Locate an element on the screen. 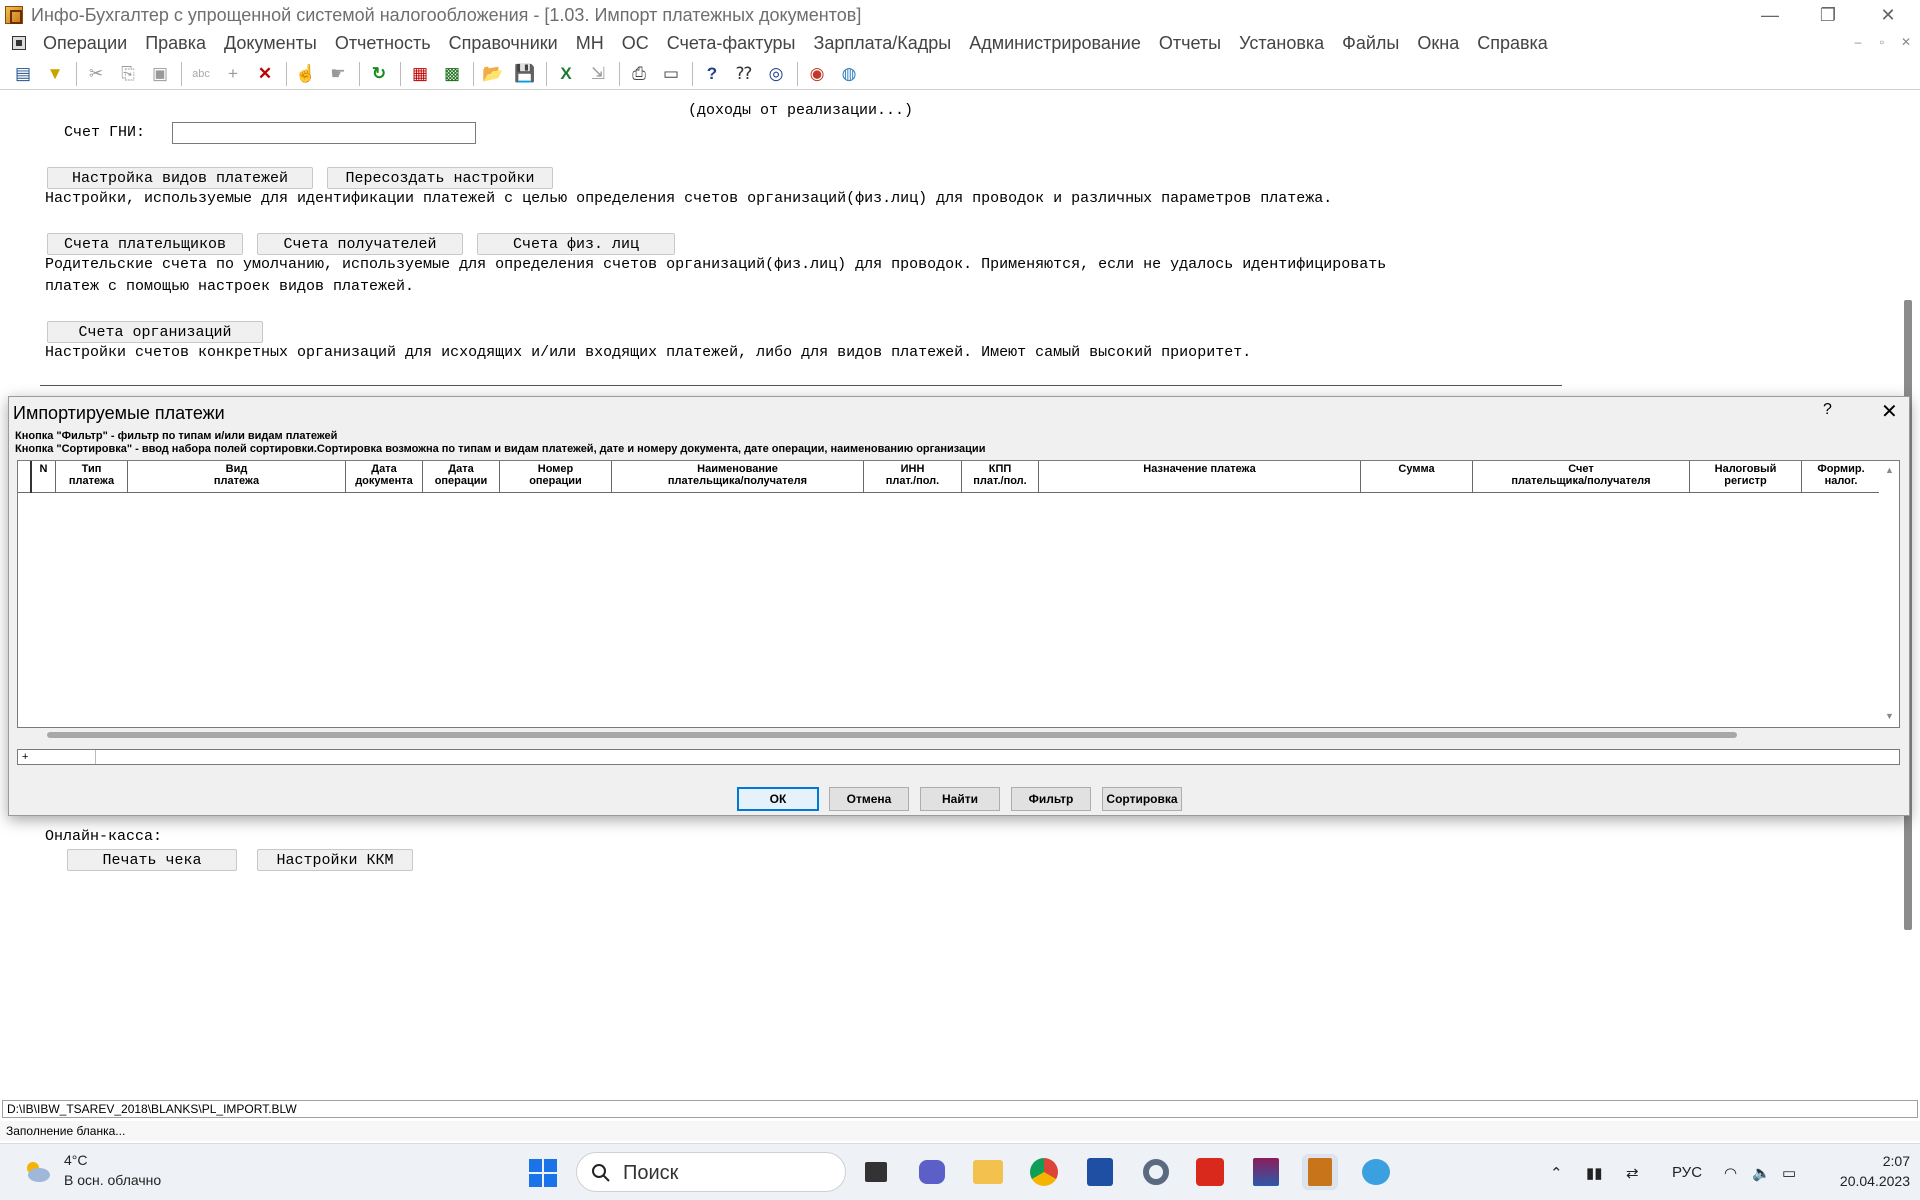 The height and width of the screenshot is (1200, 1920). col-inn: ИНН плат./пол. is located at coordinates (913, 477).